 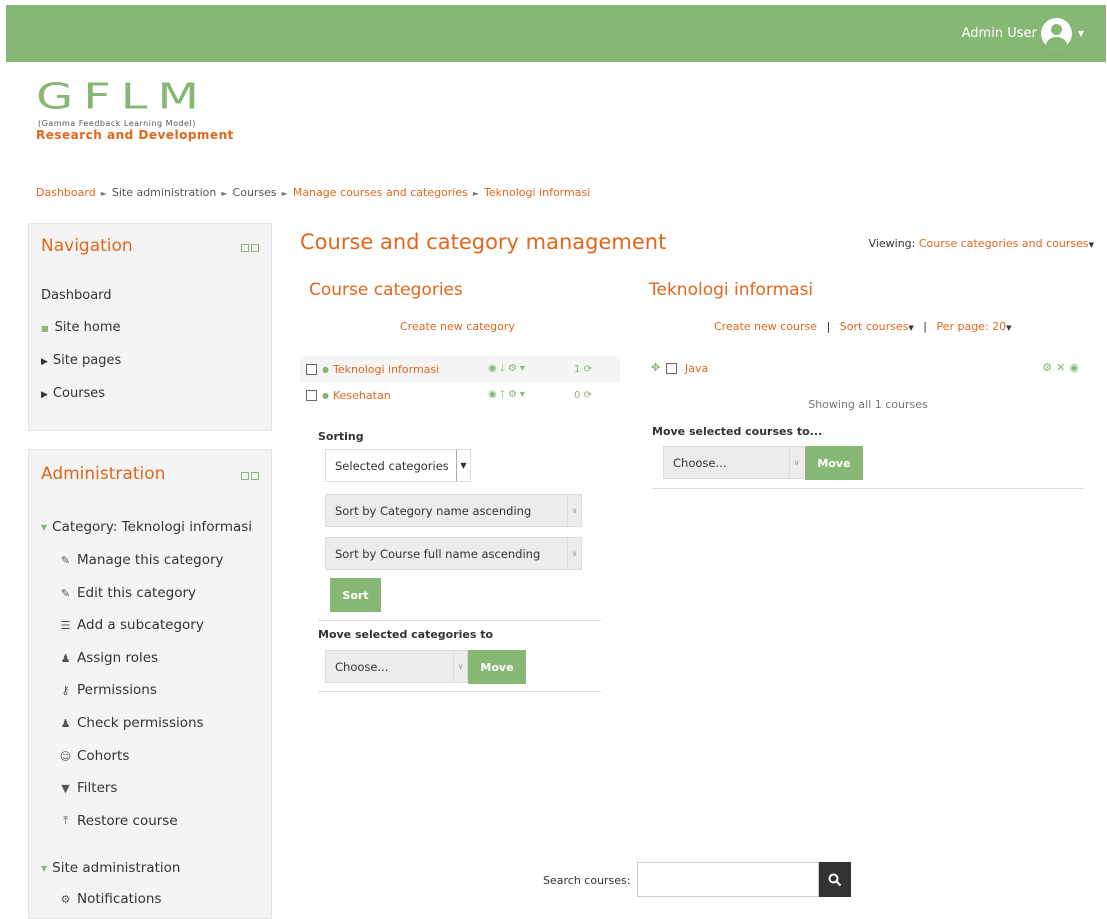 I want to click on move-handle-icon: ✥, so click(x=655, y=367).